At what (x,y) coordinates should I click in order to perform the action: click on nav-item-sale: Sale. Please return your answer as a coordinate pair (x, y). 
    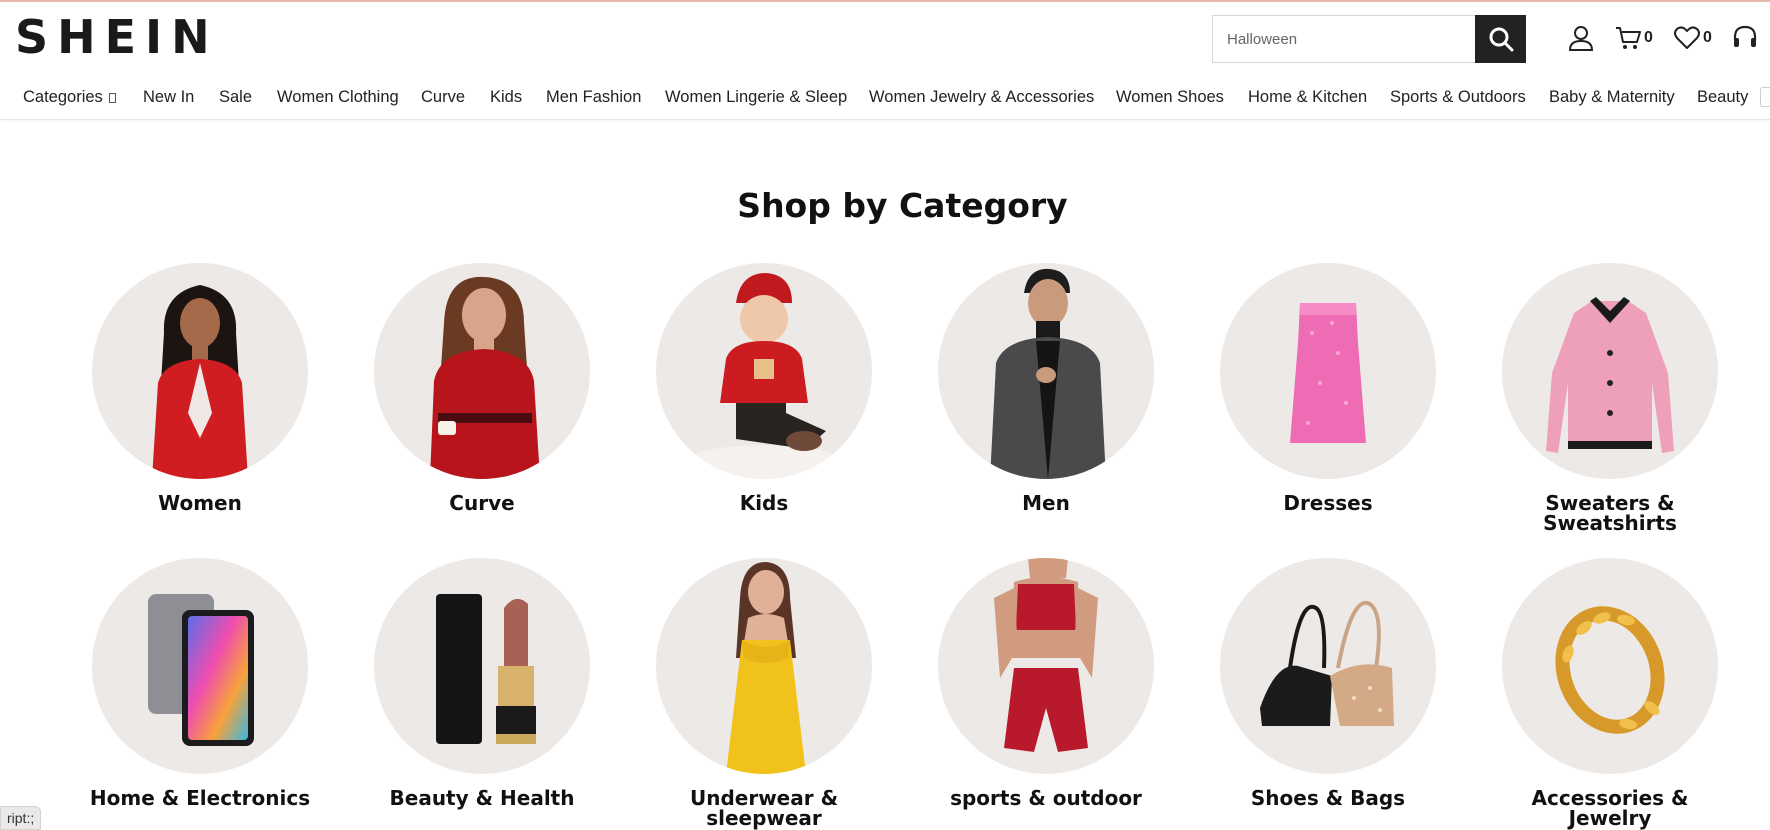
    Looking at the image, I should click on (235, 97).